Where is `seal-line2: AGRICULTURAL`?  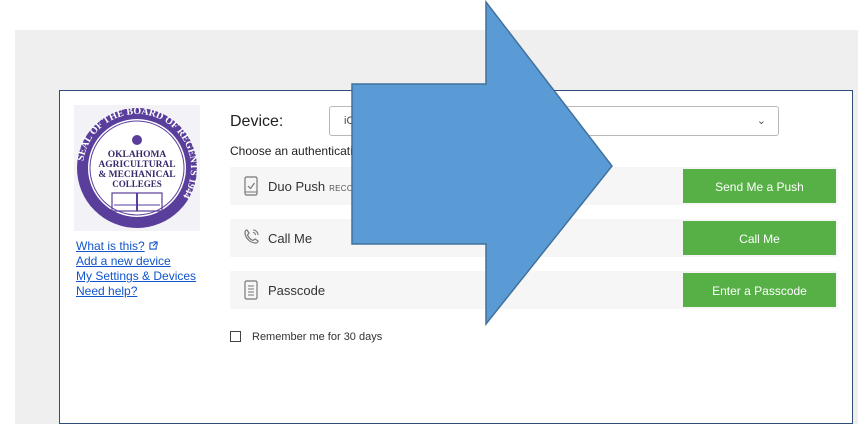
seal-line2: AGRICULTURAL is located at coordinates (136, 165).